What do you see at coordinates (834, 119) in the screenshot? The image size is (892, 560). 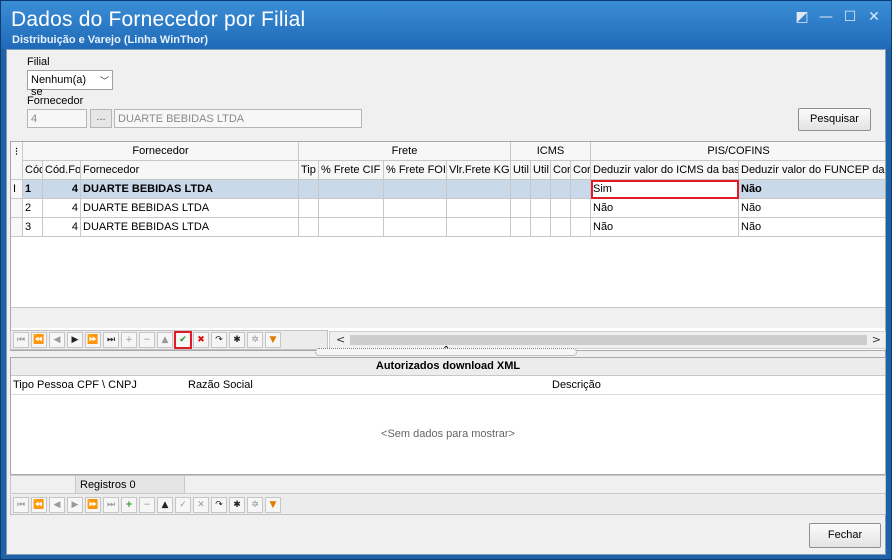 I see `search-button: Pesquisar` at bounding box center [834, 119].